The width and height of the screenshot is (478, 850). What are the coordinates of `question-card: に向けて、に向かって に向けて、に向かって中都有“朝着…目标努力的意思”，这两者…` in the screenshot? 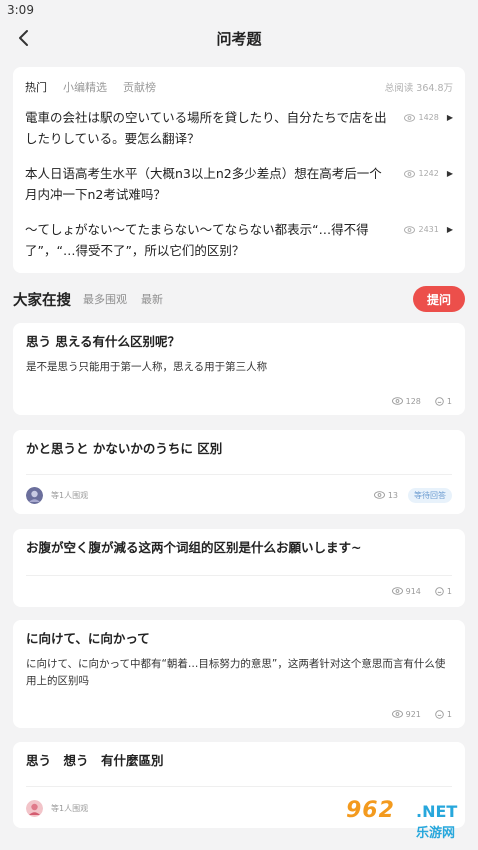 It's located at (239, 674).